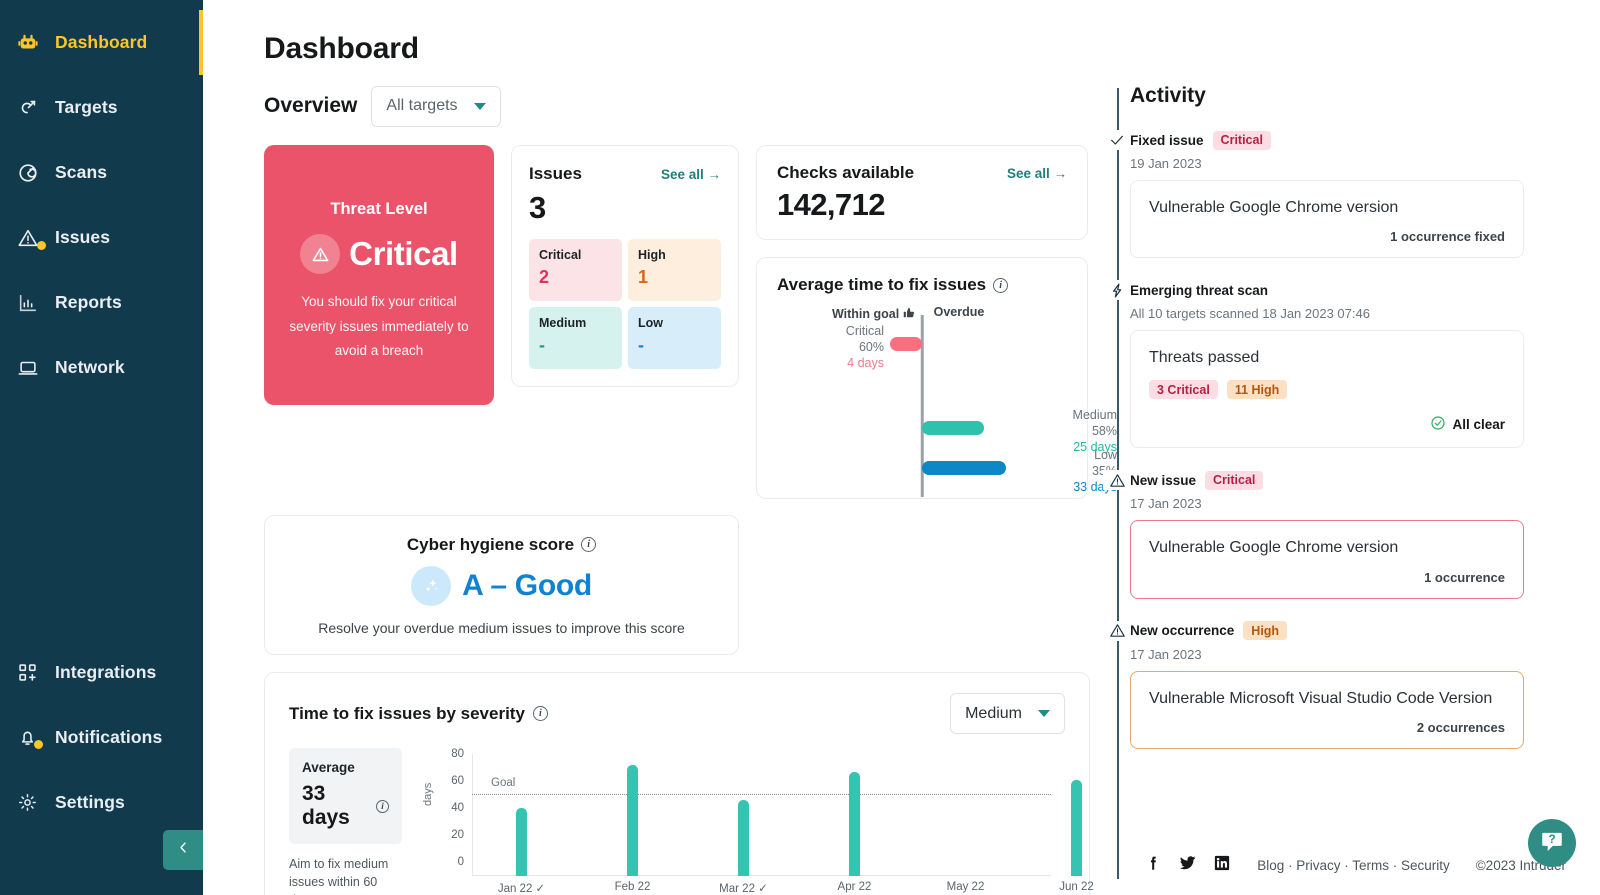 This screenshot has height=895, width=1600. Describe the element at coordinates (831, 204) in the screenshot. I see `checks-available-value: 142,712` at that location.